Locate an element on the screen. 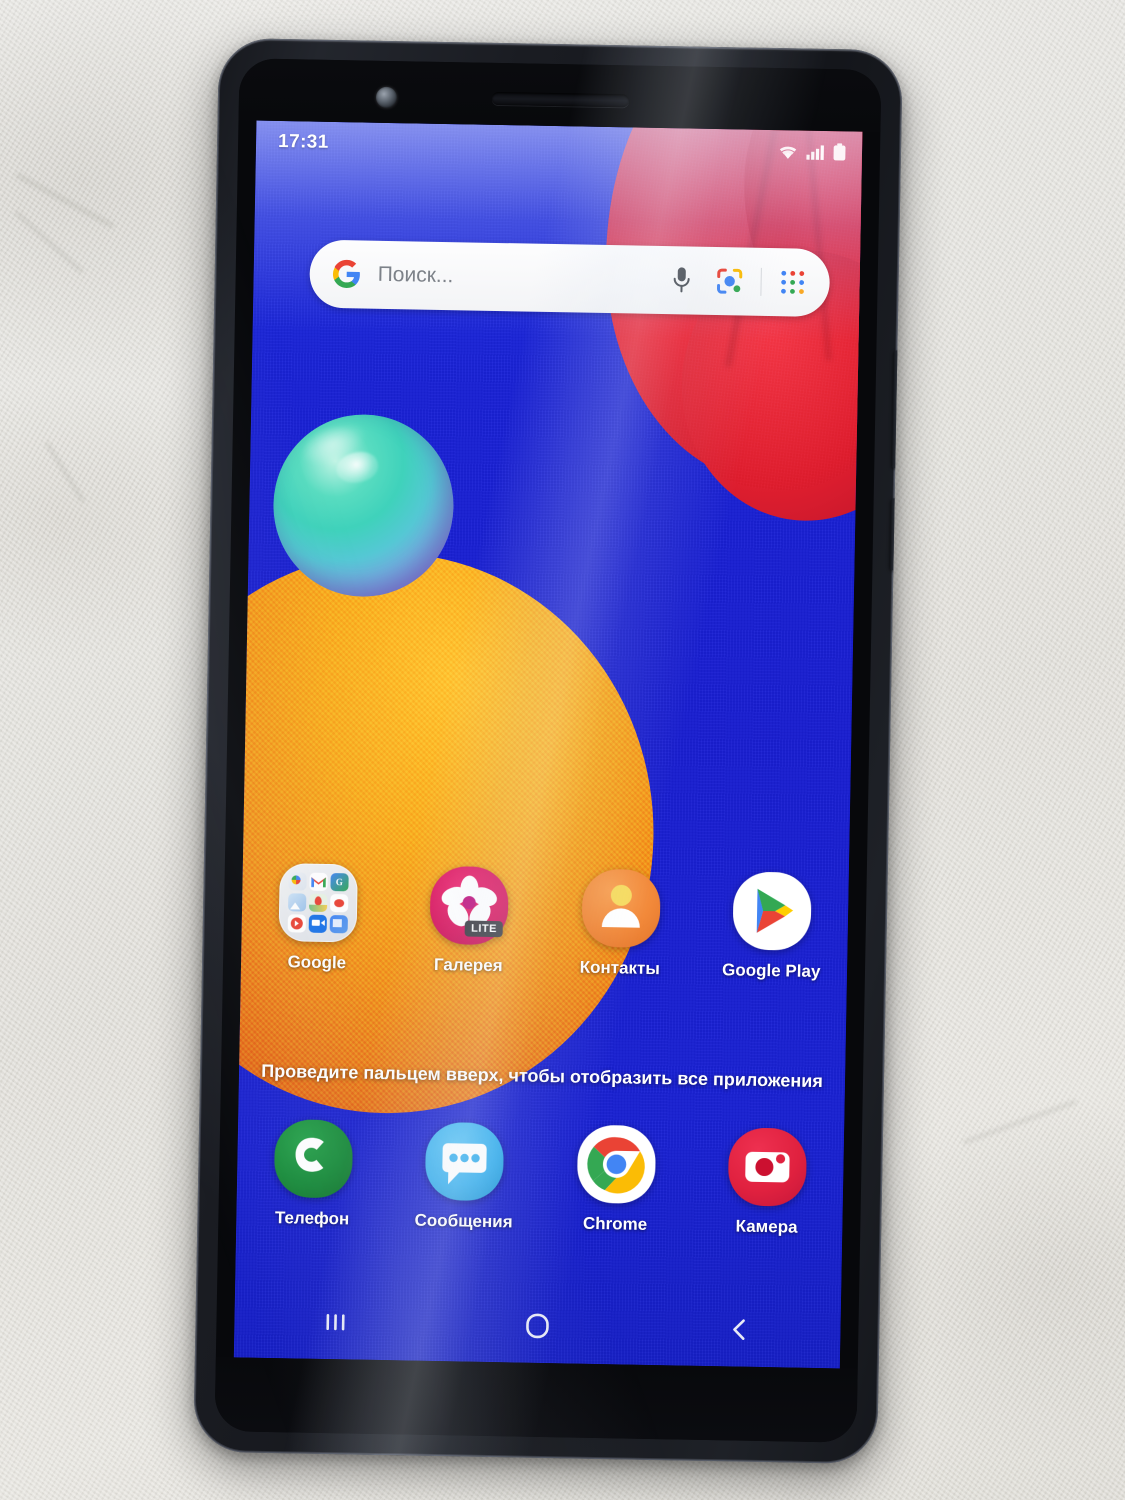 Image resolution: width=1125 pixels, height=1500 pixels. app-label: Сообщения is located at coordinates (463, 1221).